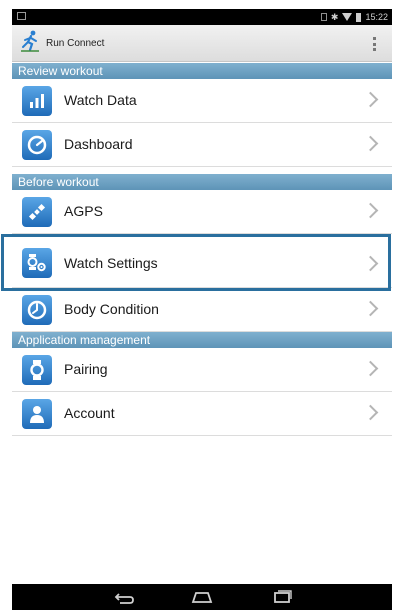 This screenshot has width=400, height=612. I want to click on watch-icon, so click(37, 370).